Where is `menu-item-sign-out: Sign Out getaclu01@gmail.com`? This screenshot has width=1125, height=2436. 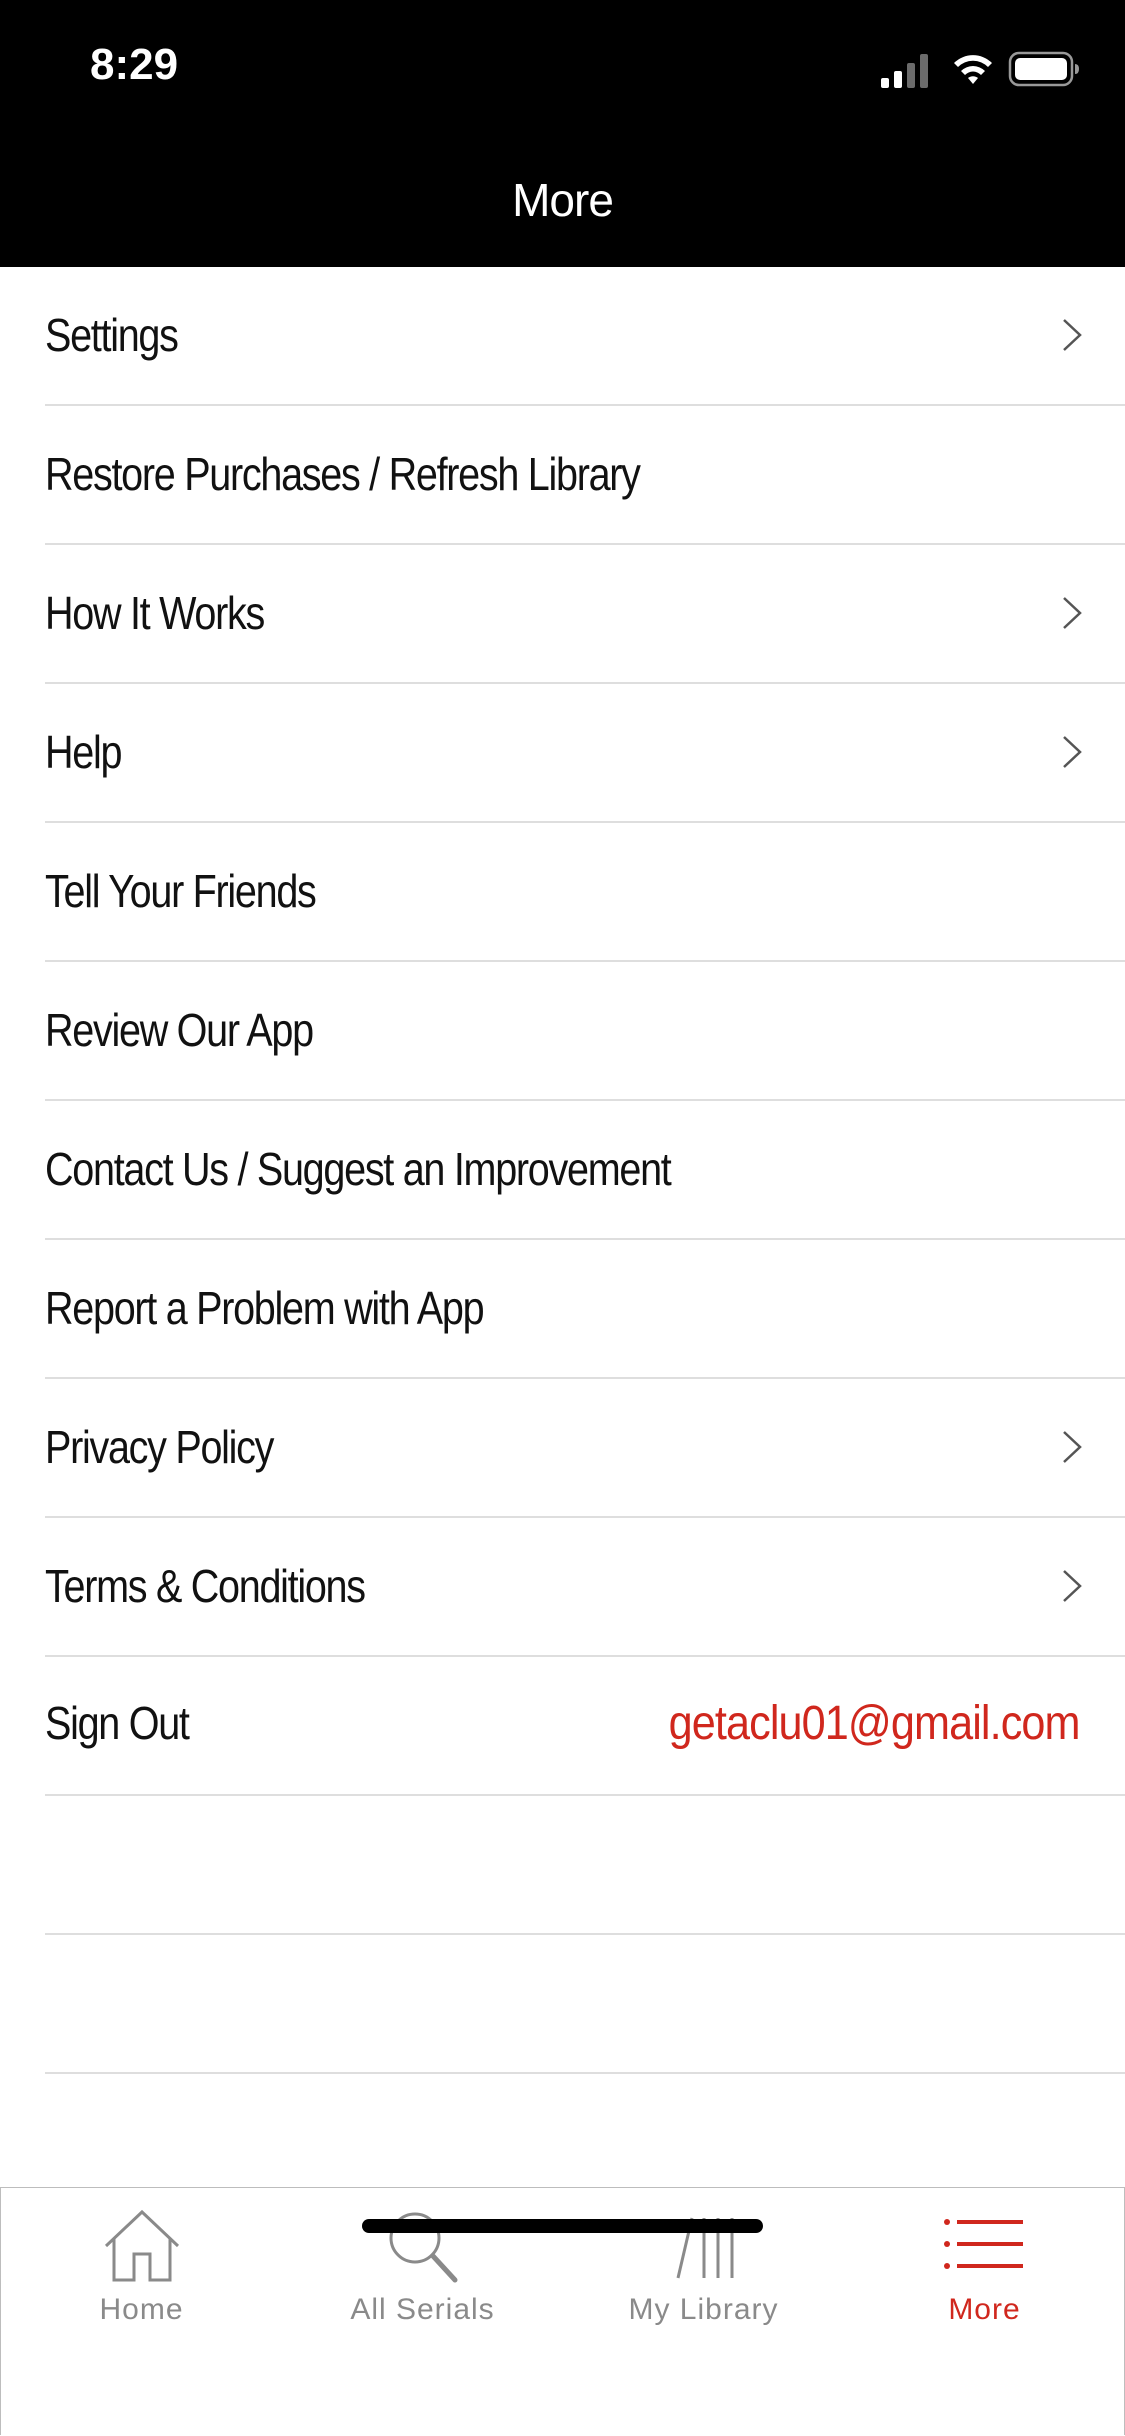
menu-item-sign-out: Sign Out getaclu01@gmail.com is located at coordinates (585, 1726).